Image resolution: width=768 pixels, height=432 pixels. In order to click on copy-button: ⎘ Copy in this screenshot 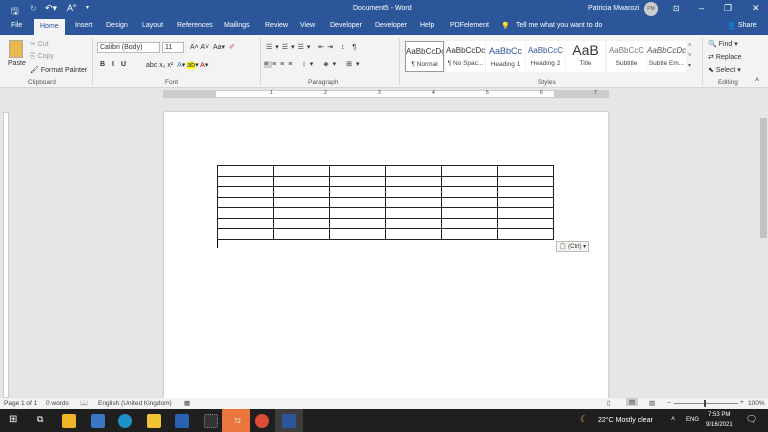, I will do `click(42, 57)`.